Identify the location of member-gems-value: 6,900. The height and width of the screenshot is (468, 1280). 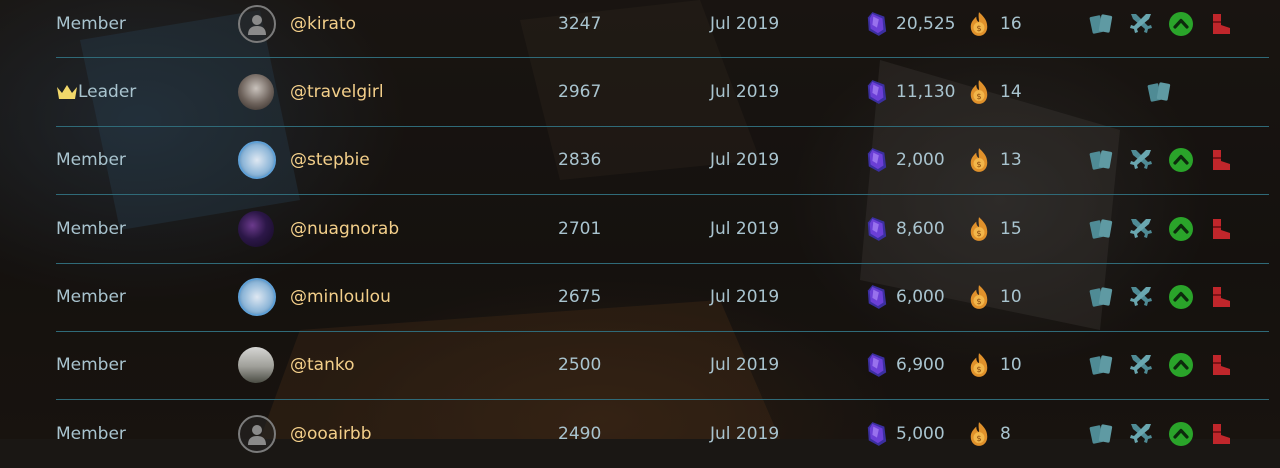
(920, 365).